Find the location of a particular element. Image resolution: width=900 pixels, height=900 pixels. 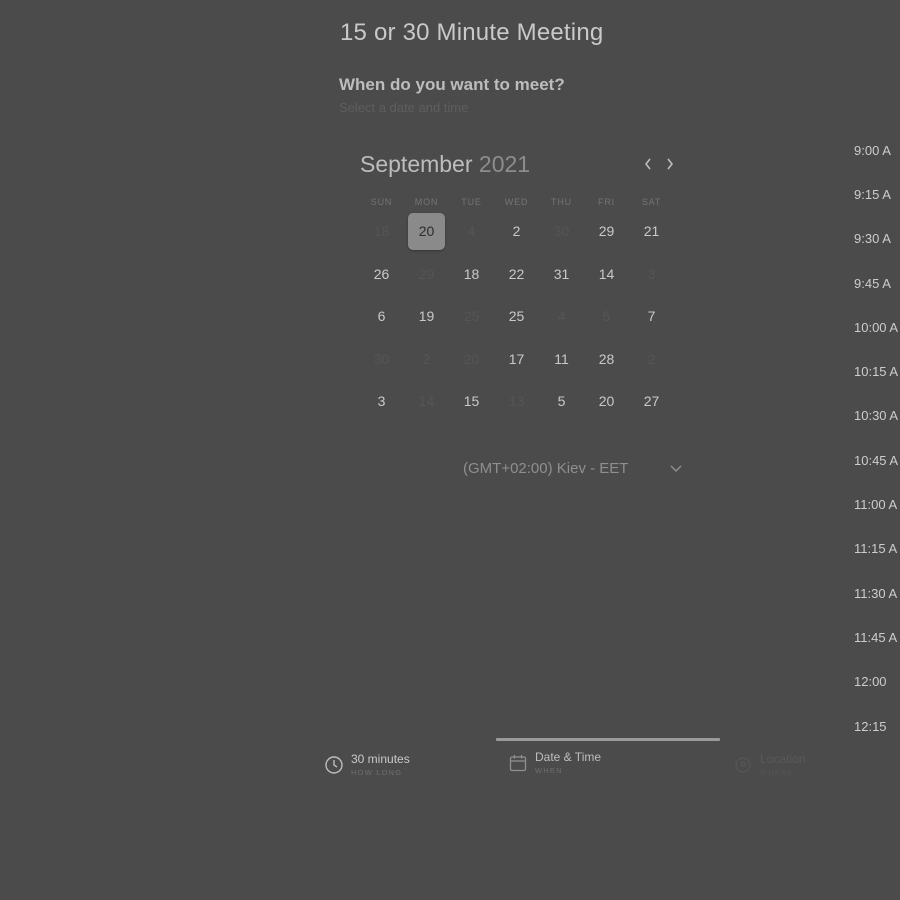

calendar-day-number: 28 is located at coordinates (606, 358).